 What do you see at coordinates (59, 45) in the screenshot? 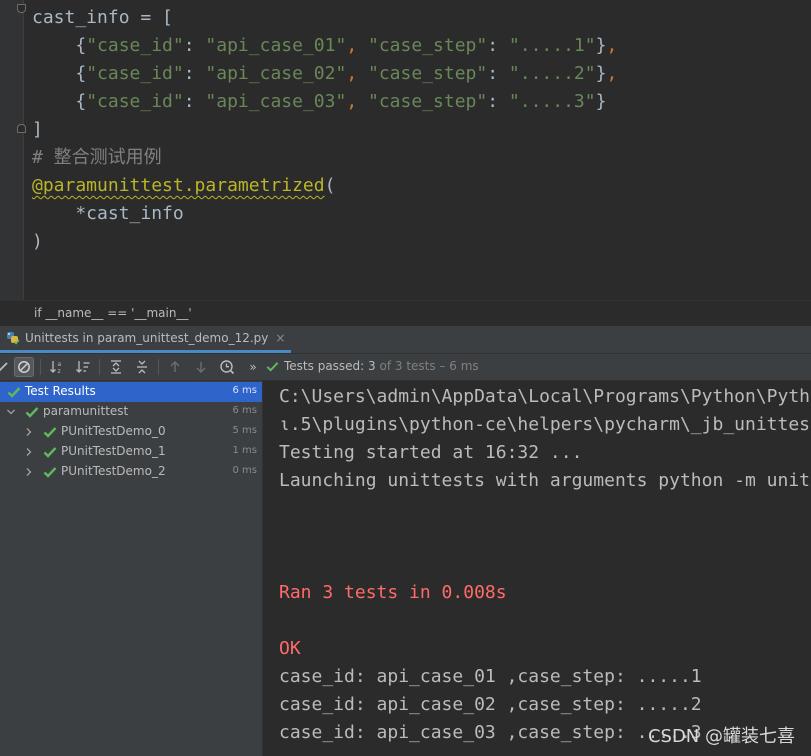
I see `code-token: {` at bounding box center [59, 45].